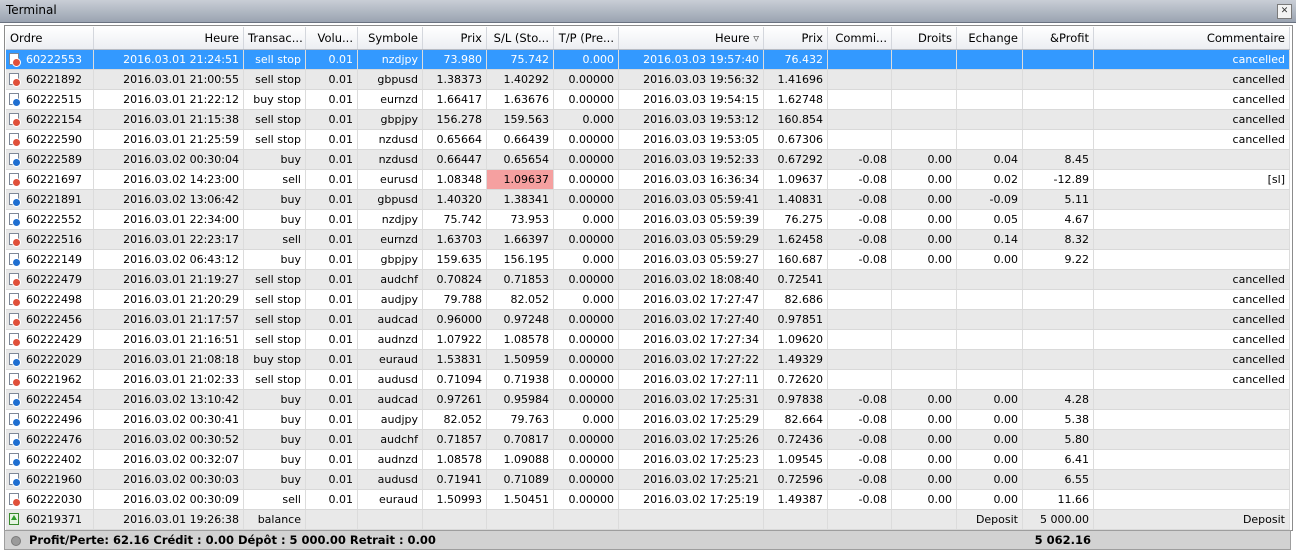 The height and width of the screenshot is (553, 1296). What do you see at coordinates (1192, 38) in the screenshot?
I see `column-header-commentaire: Commentaire` at bounding box center [1192, 38].